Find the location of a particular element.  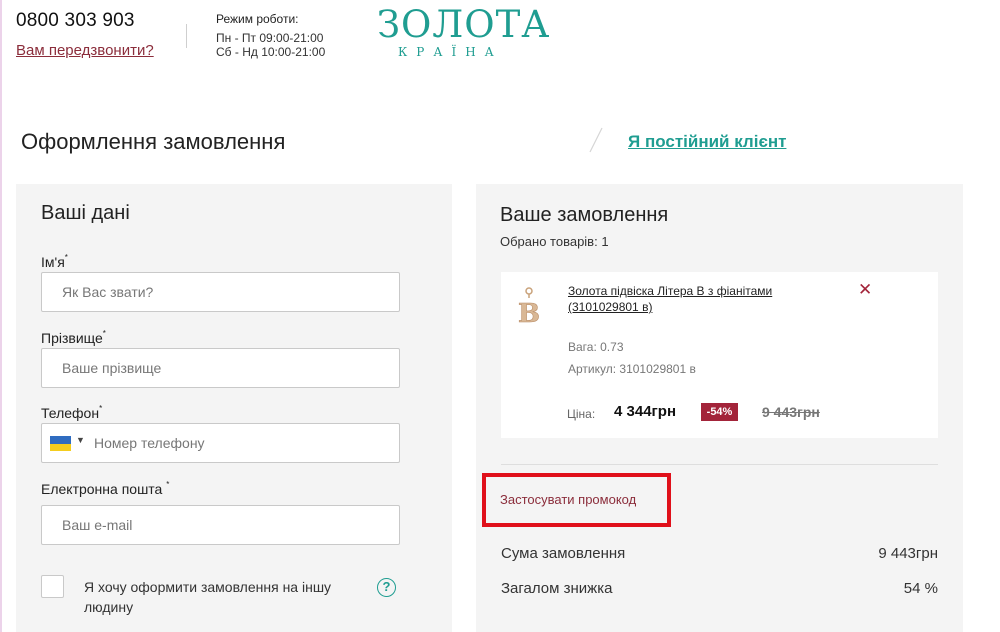

working-hours-weekdays: Пн - Пт 09:00-21:00 is located at coordinates (270, 38).